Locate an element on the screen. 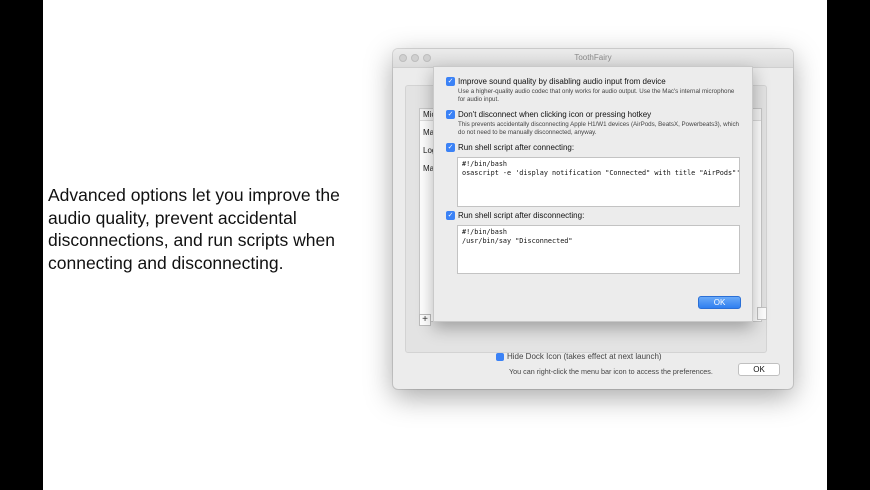 The image size is (870, 490). disconnect-script-checkbox: ✓ is located at coordinates (450, 215).